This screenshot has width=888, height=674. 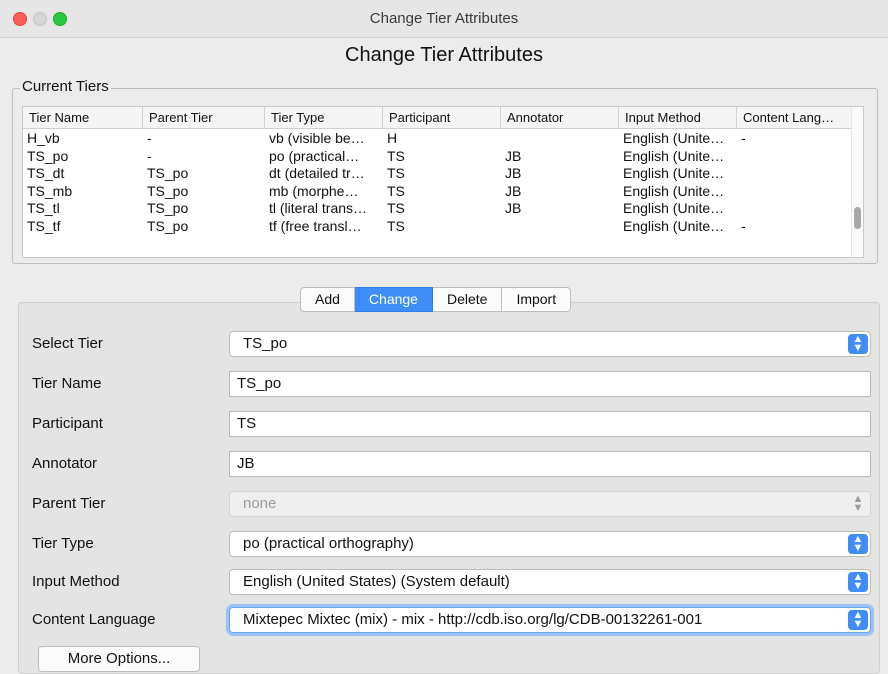 I want to click on participant-input: TS, so click(x=550, y=424).